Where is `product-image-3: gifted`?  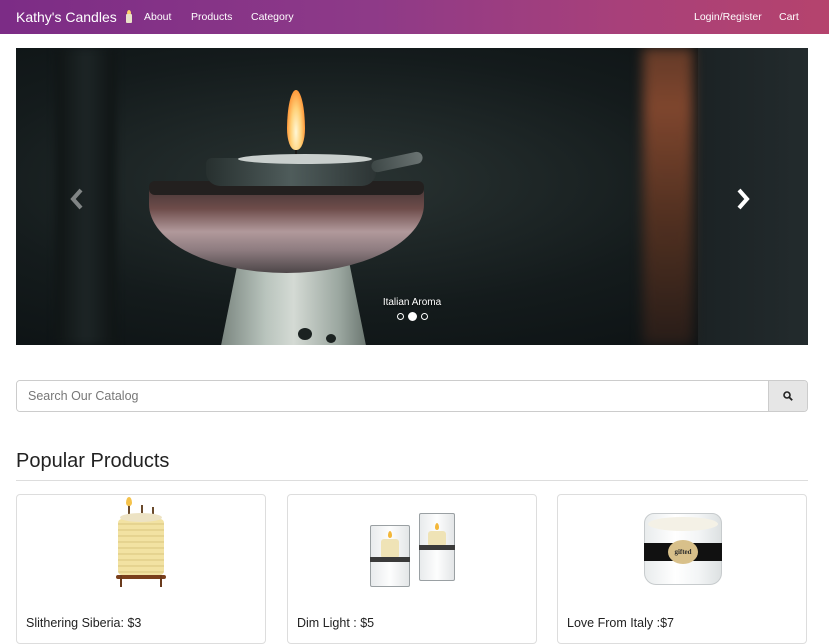
product-image-3: gifted is located at coordinates (682, 550).